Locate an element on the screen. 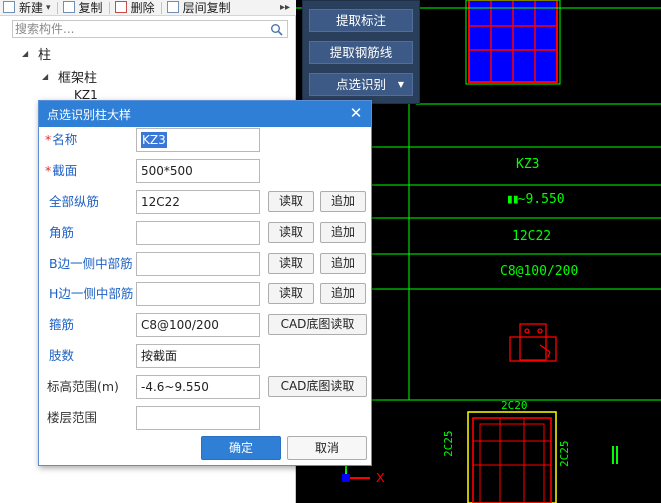 Image resolution: width=661 pixels, height=503 pixels. section-label: *截面 is located at coordinates (61, 171).